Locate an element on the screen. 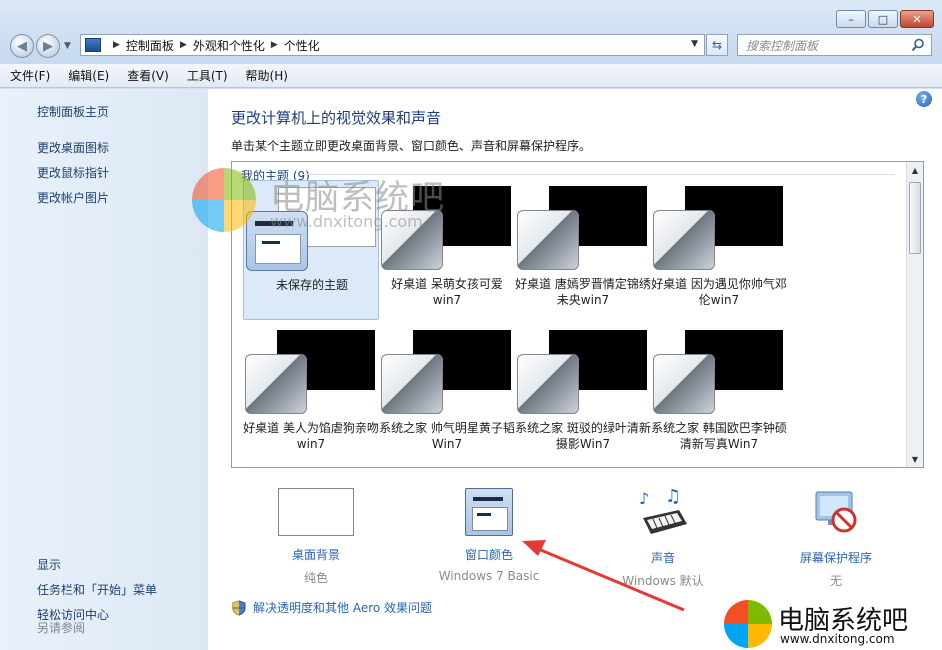 The image size is (942, 650). theme-item: 好桌道 美人为馅虐狗亲吻win7 is located at coordinates (311, 394).